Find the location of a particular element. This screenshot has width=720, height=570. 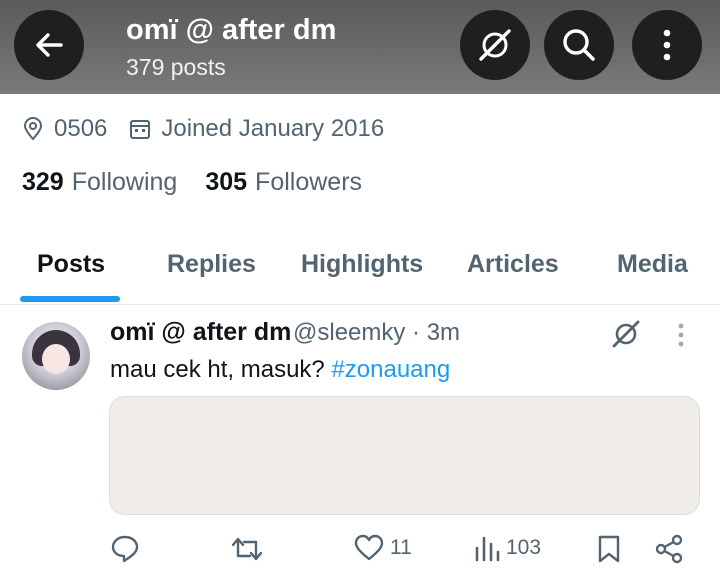

back-arrow-icon is located at coordinates (49, 45).